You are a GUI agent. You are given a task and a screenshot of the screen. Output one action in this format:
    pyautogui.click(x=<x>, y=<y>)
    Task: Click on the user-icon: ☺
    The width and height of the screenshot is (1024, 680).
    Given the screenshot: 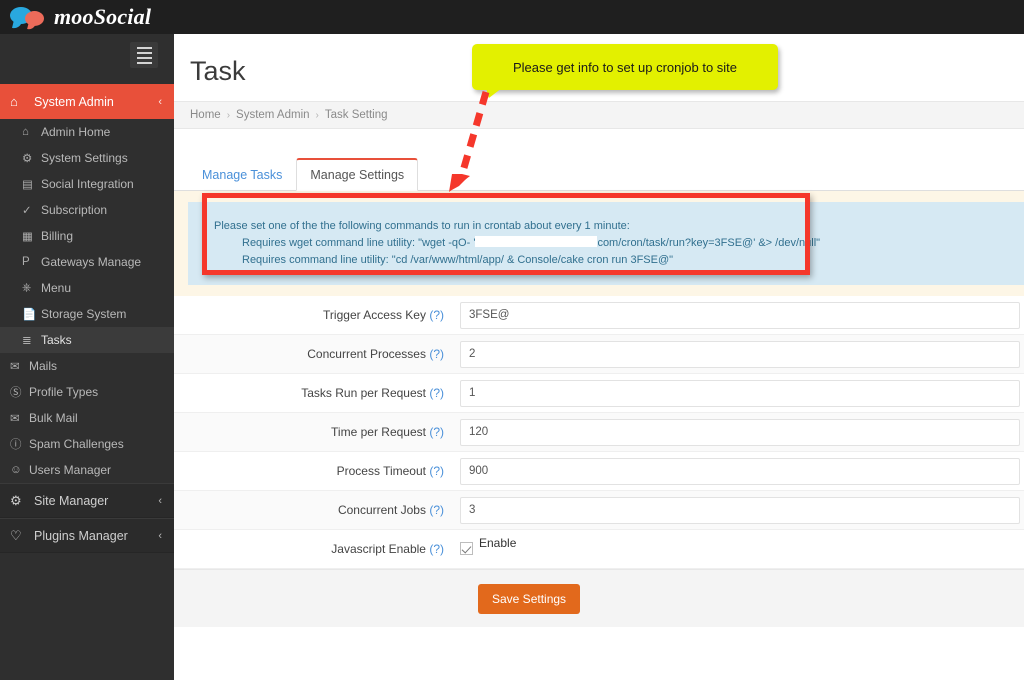 What is the action you would take?
    pyautogui.click(x=16, y=470)
    